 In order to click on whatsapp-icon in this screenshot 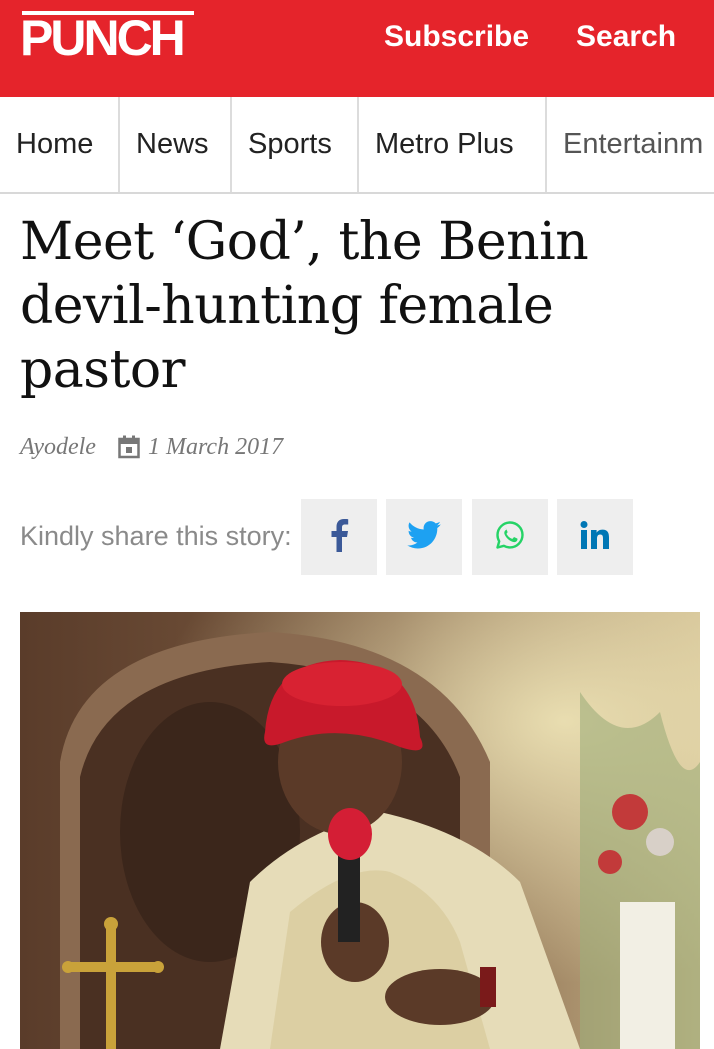, I will do `click(510, 537)`.